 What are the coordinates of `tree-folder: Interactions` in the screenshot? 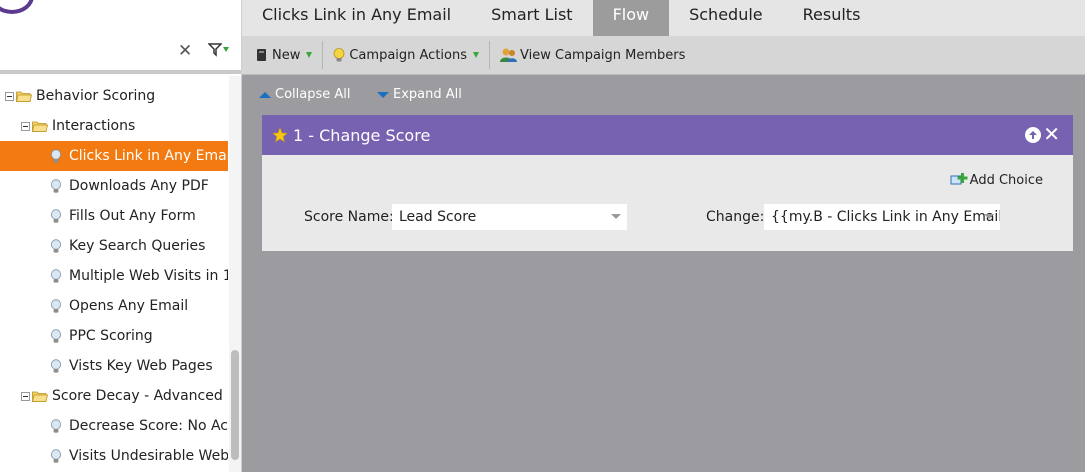 It's located at (114, 126).